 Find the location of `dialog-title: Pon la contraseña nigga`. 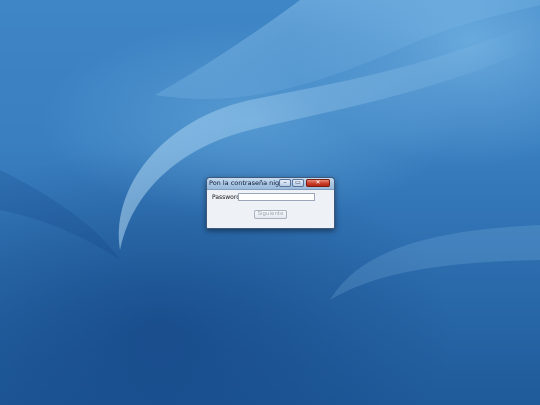

dialog-title: Pon la contraseña nigga is located at coordinates (248, 183).